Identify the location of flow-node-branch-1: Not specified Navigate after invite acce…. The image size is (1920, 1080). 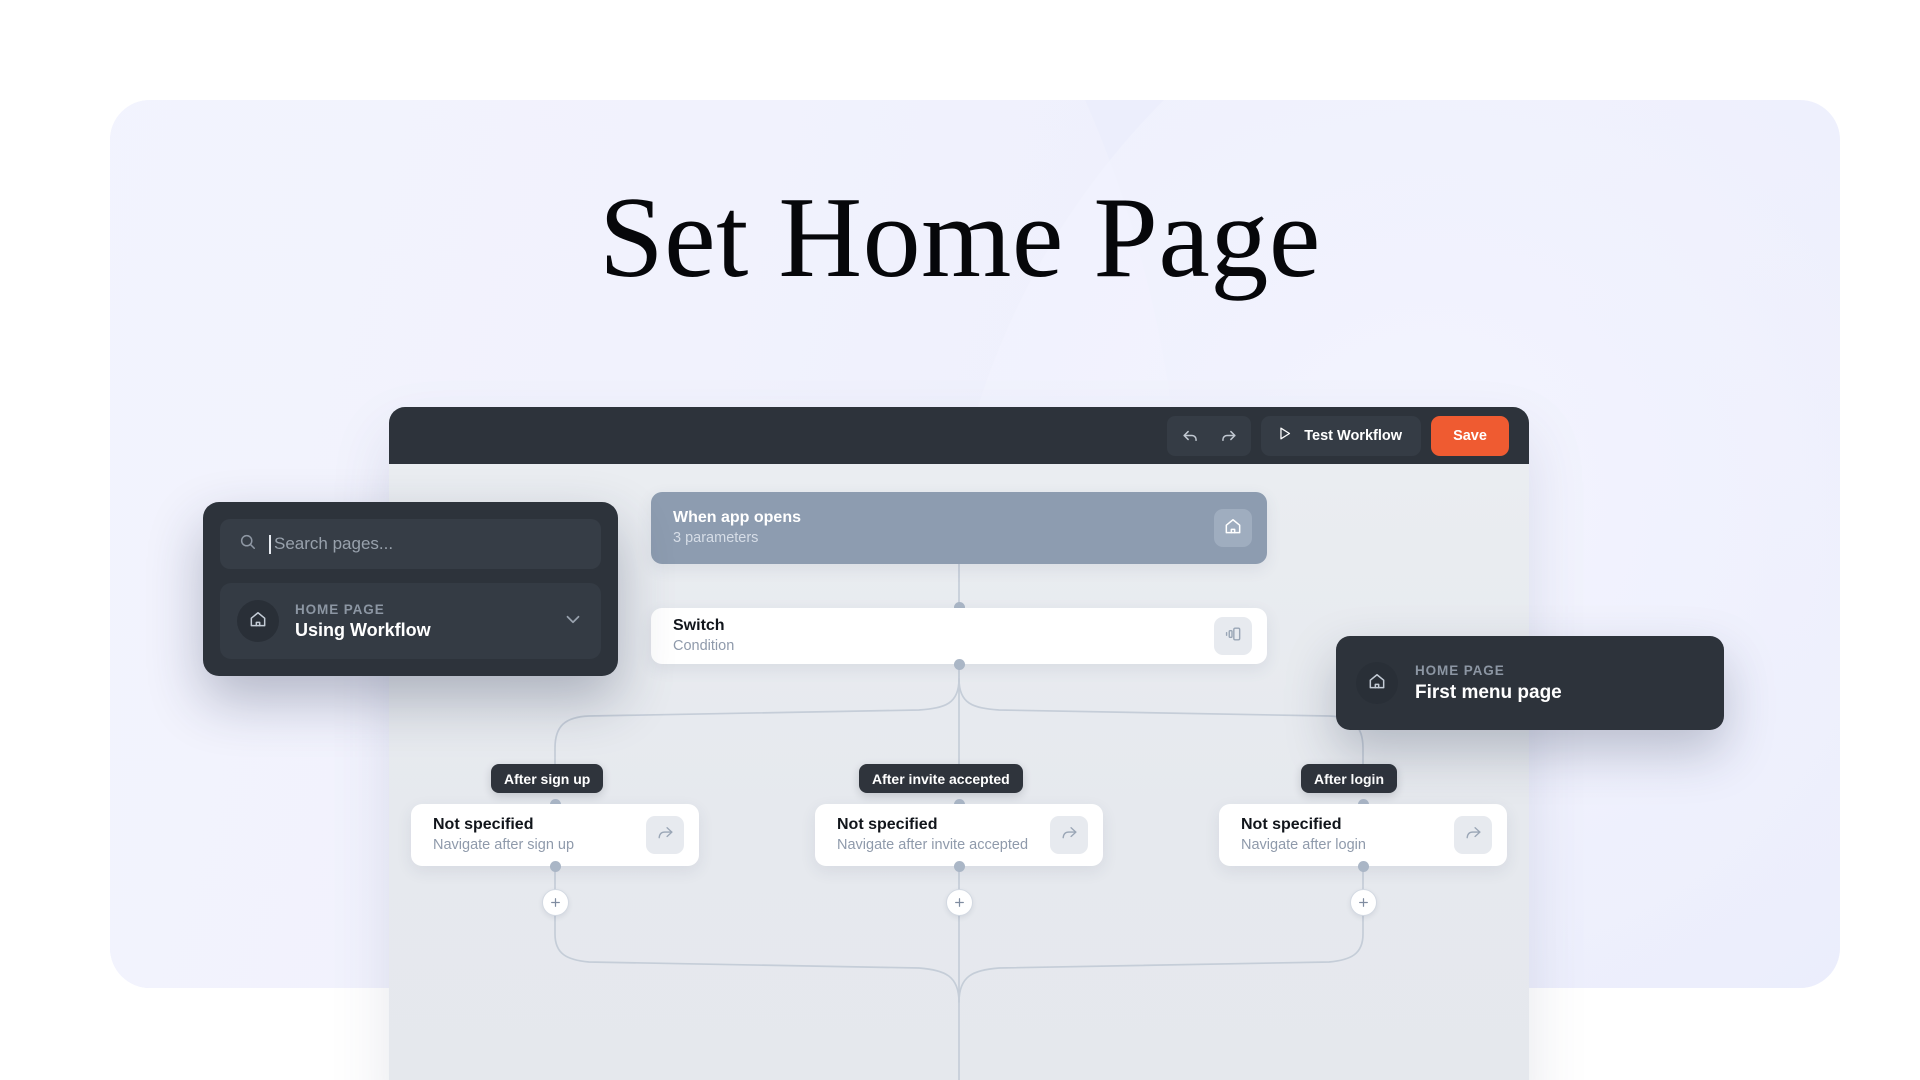
(959, 835).